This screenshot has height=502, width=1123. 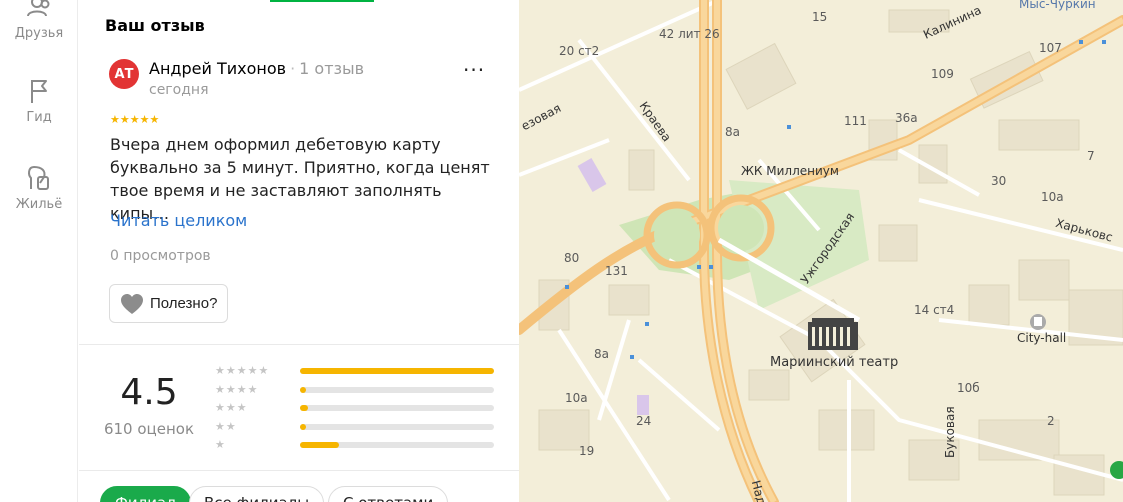 What do you see at coordinates (179, 90) in the screenshot?
I see `review-date: сегодня` at bounding box center [179, 90].